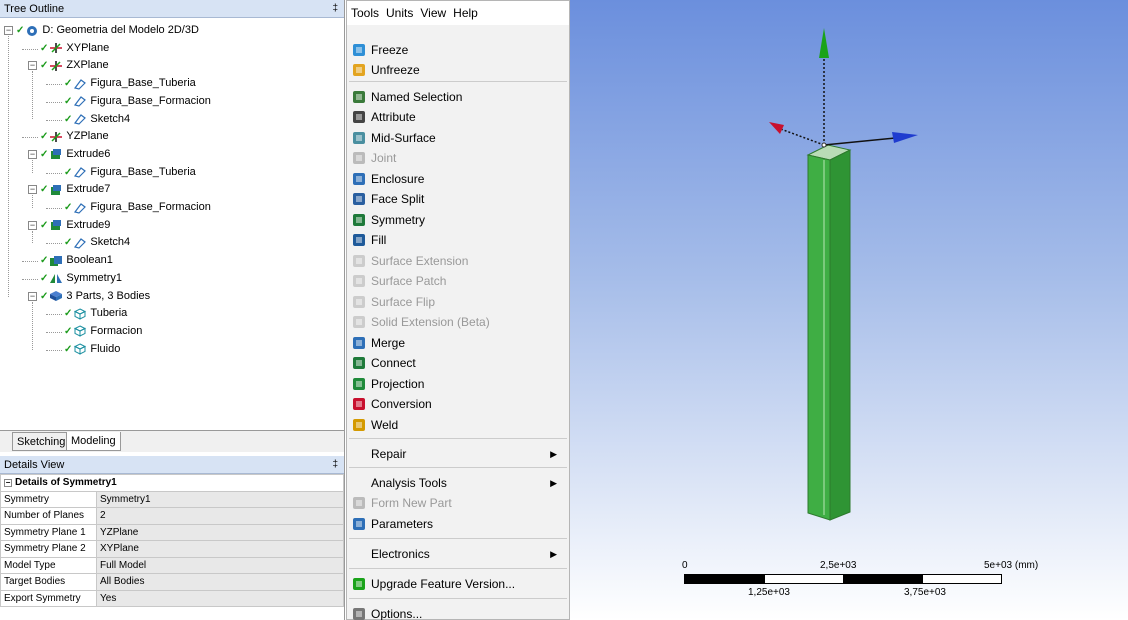 Image resolution: width=1128 pixels, height=620 pixels. I want to click on details-value: YZPlane, so click(220, 532).